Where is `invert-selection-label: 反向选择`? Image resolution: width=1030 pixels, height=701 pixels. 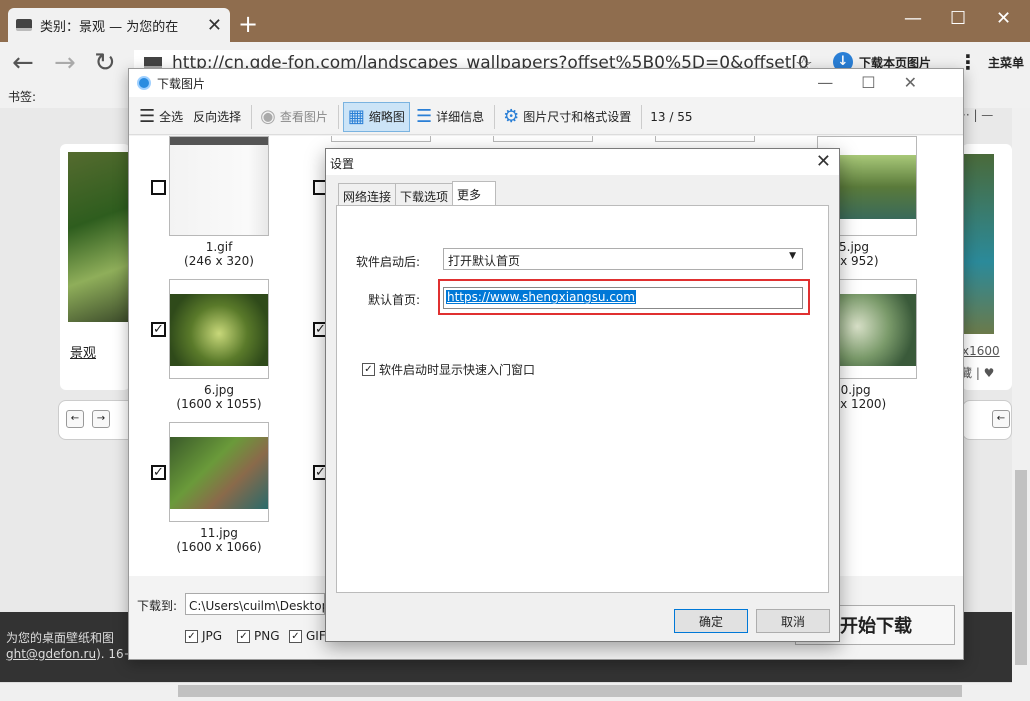
invert-selection-label: 反向选择 is located at coordinates (217, 117).